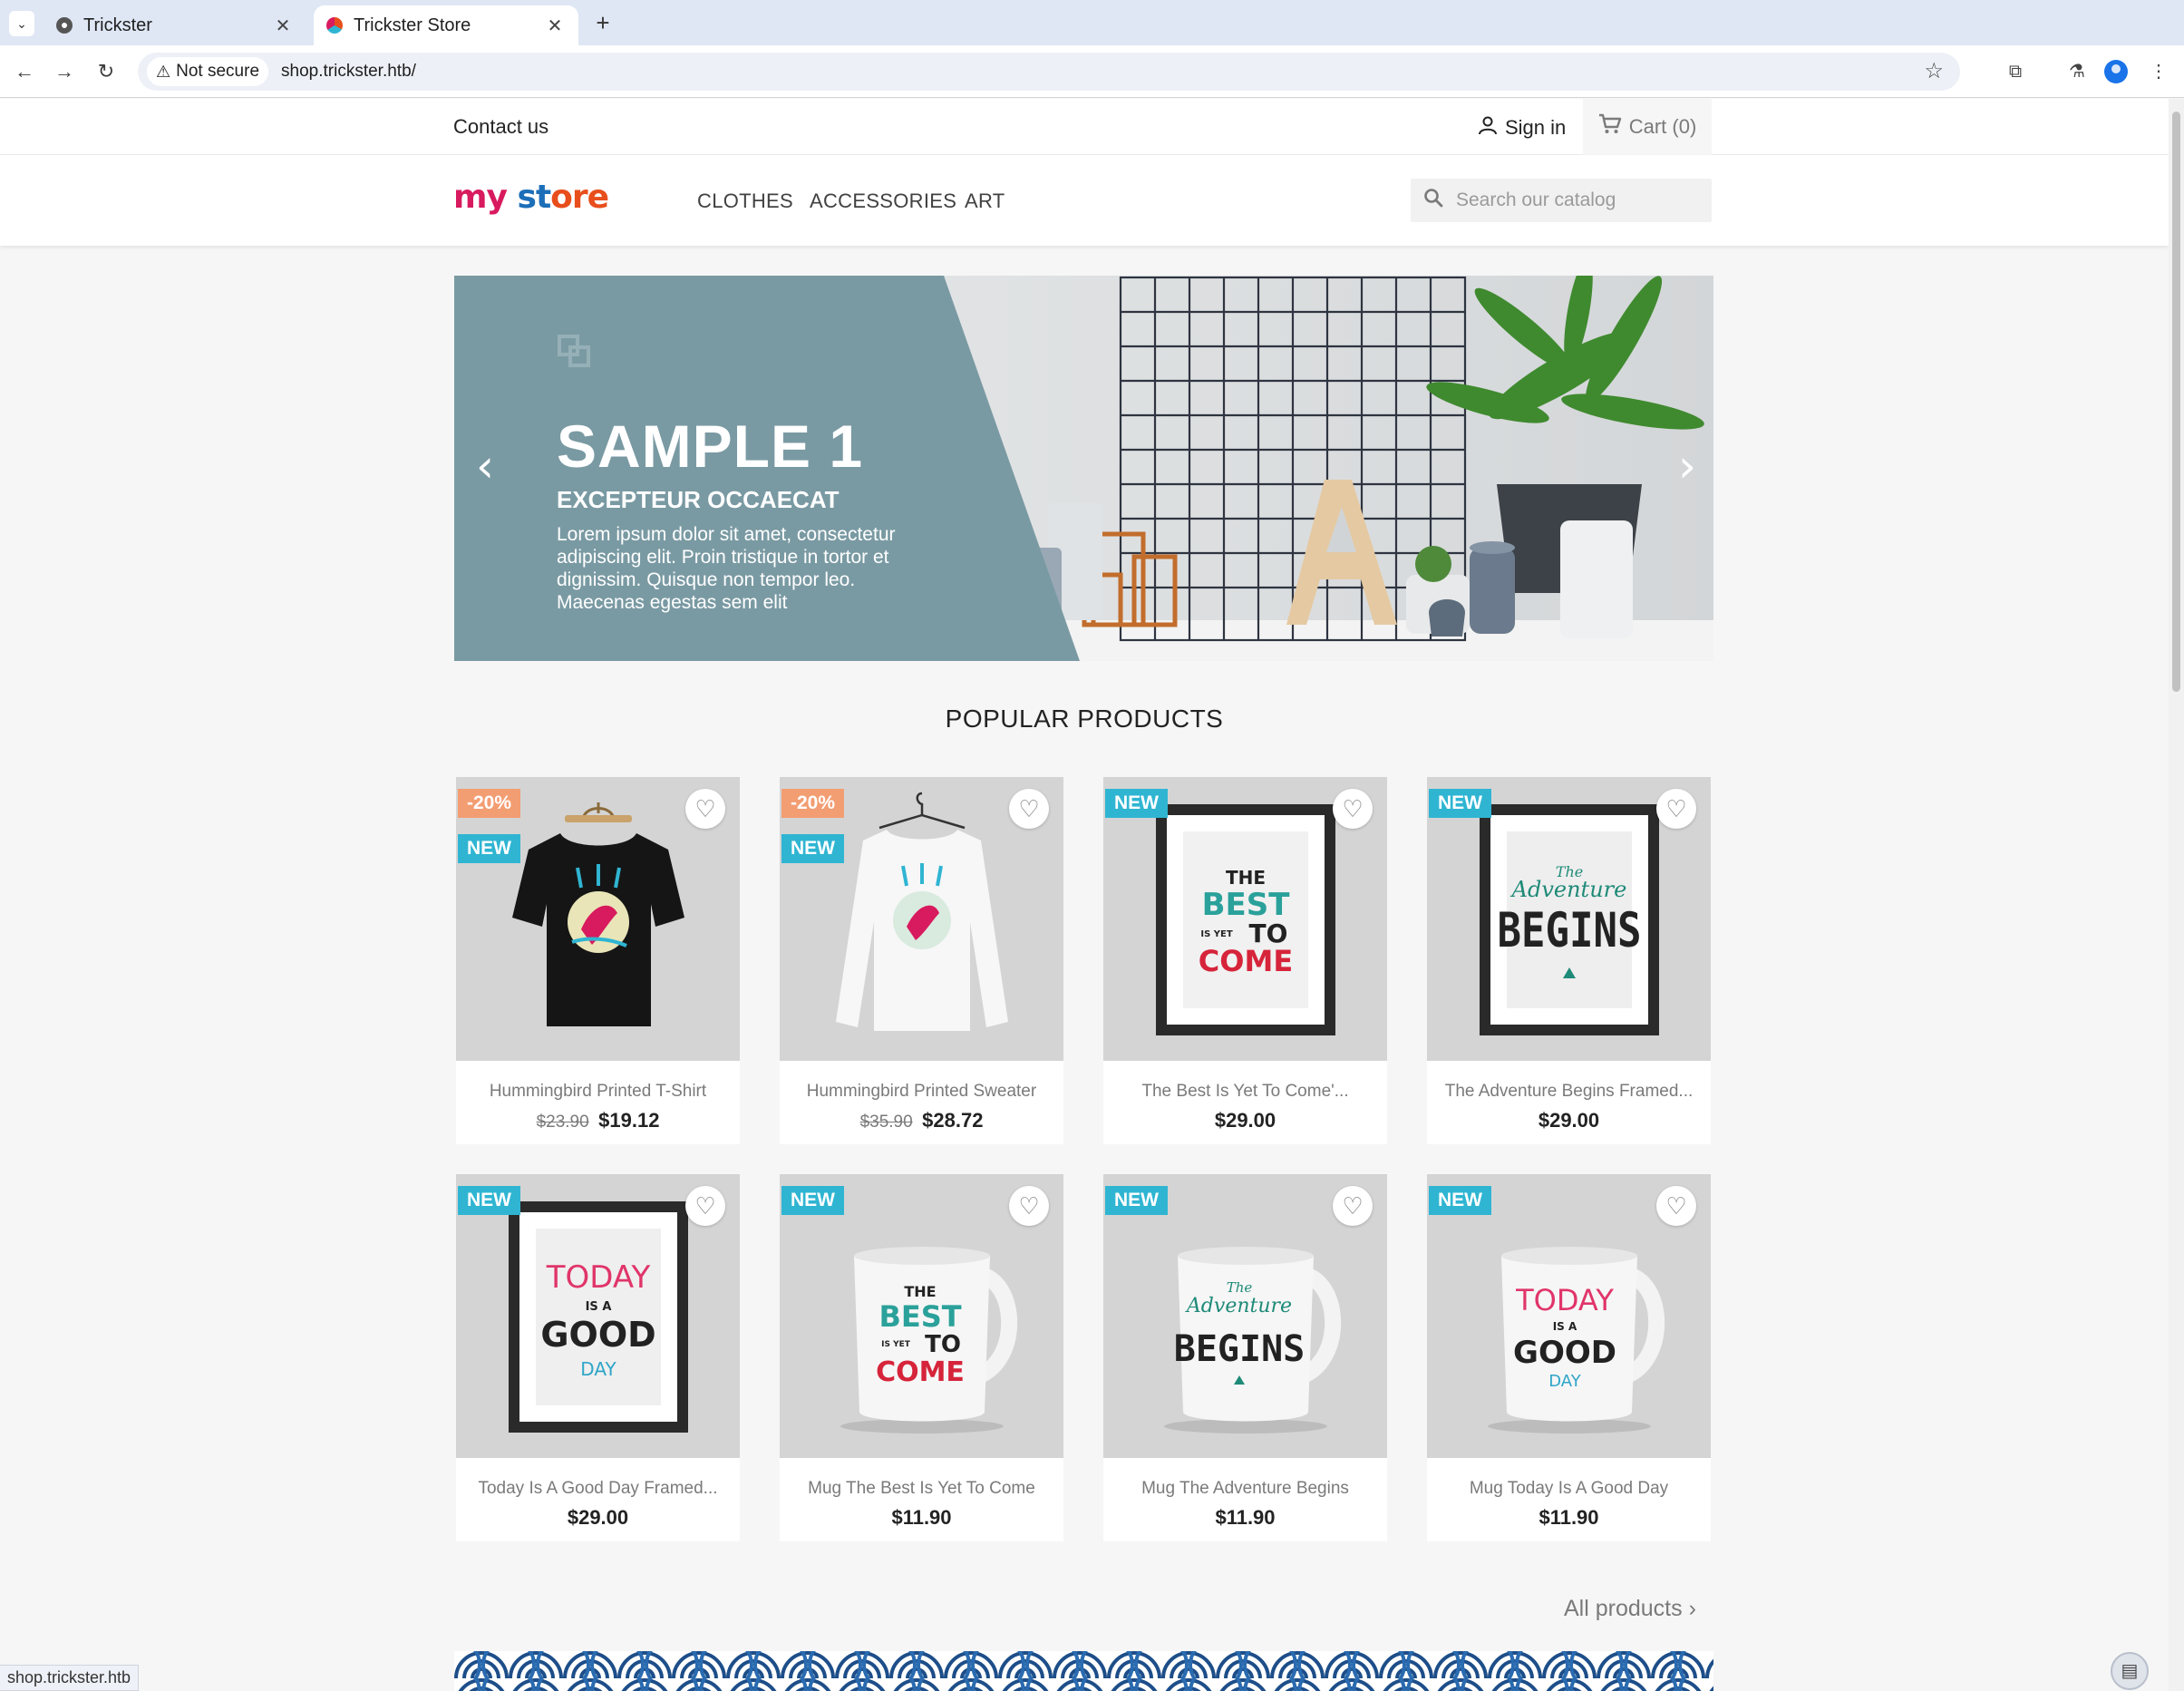 The width and height of the screenshot is (2184, 1691). What do you see at coordinates (1630, 1609) in the screenshot?
I see `all-products-link: All products ›` at bounding box center [1630, 1609].